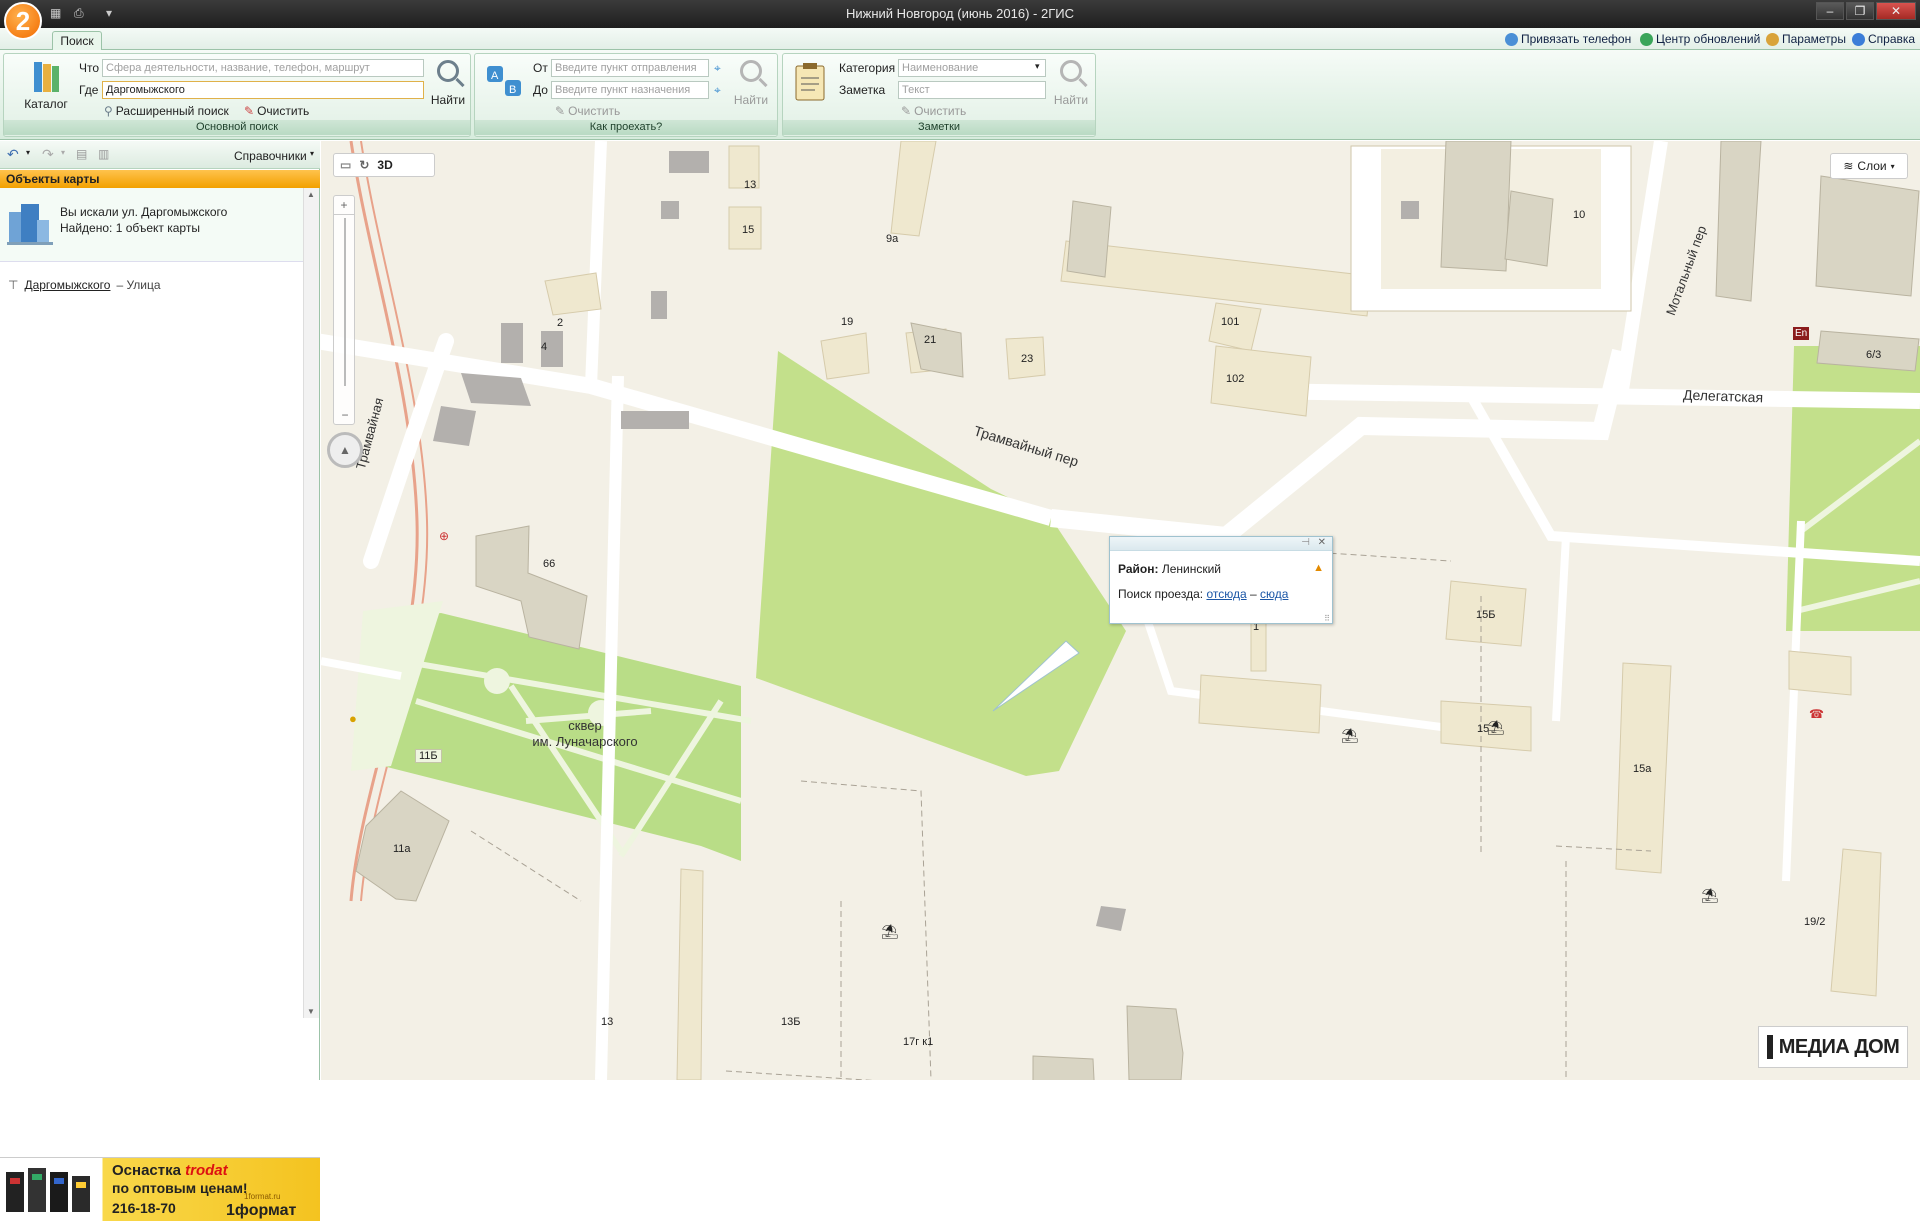 This screenshot has width=1920, height=1221. Describe the element at coordinates (270, 156) in the screenshot. I see `directories-dropdown: Справочники` at that location.